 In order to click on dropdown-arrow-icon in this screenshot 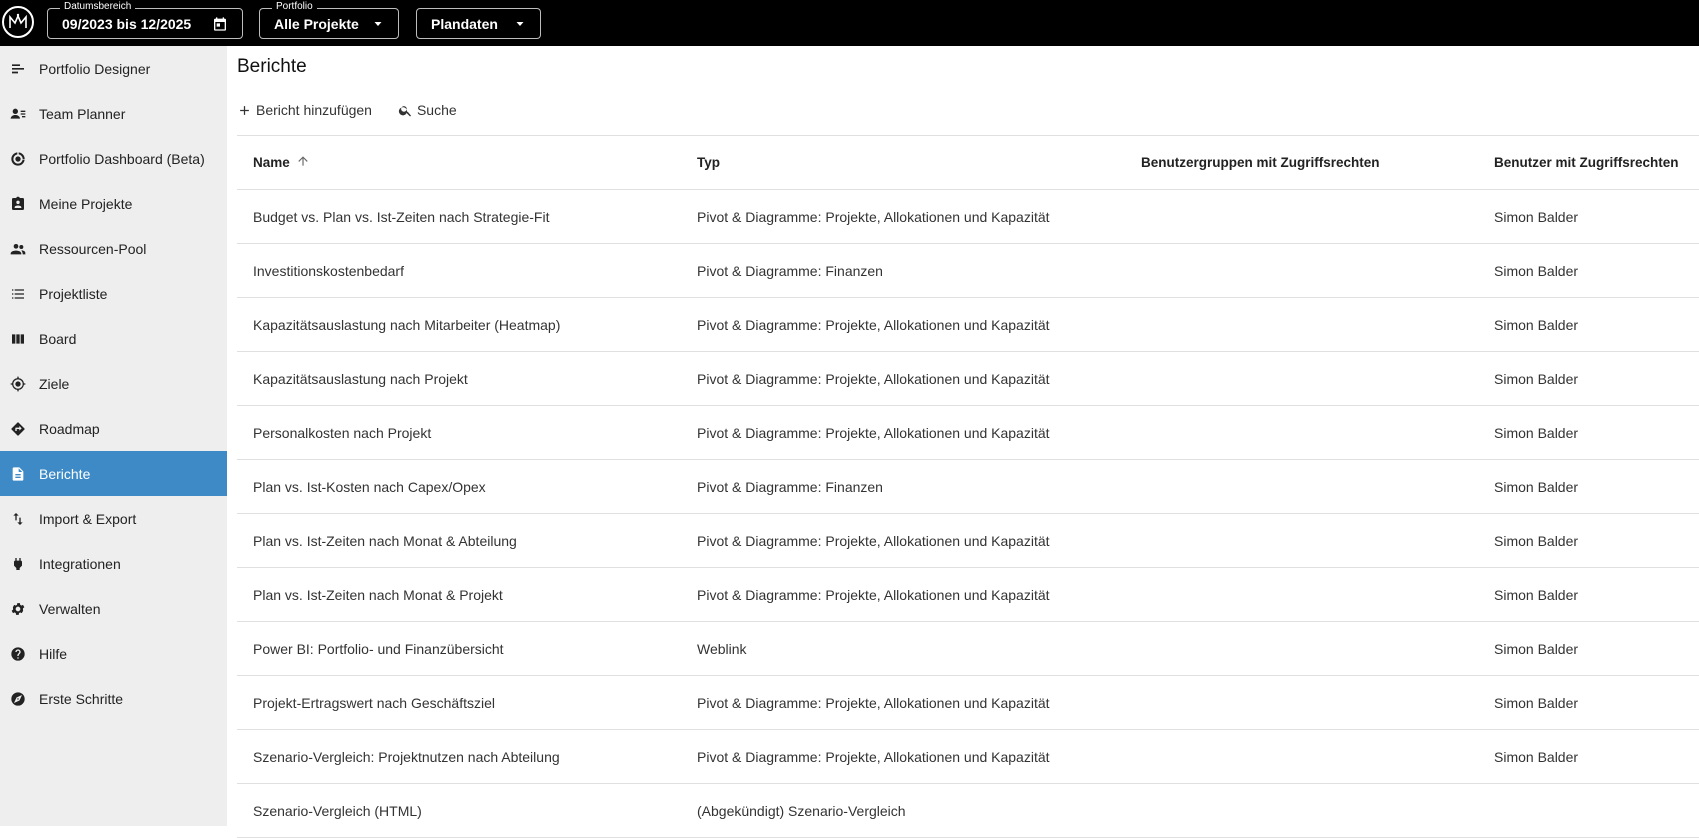, I will do `click(378, 24)`.